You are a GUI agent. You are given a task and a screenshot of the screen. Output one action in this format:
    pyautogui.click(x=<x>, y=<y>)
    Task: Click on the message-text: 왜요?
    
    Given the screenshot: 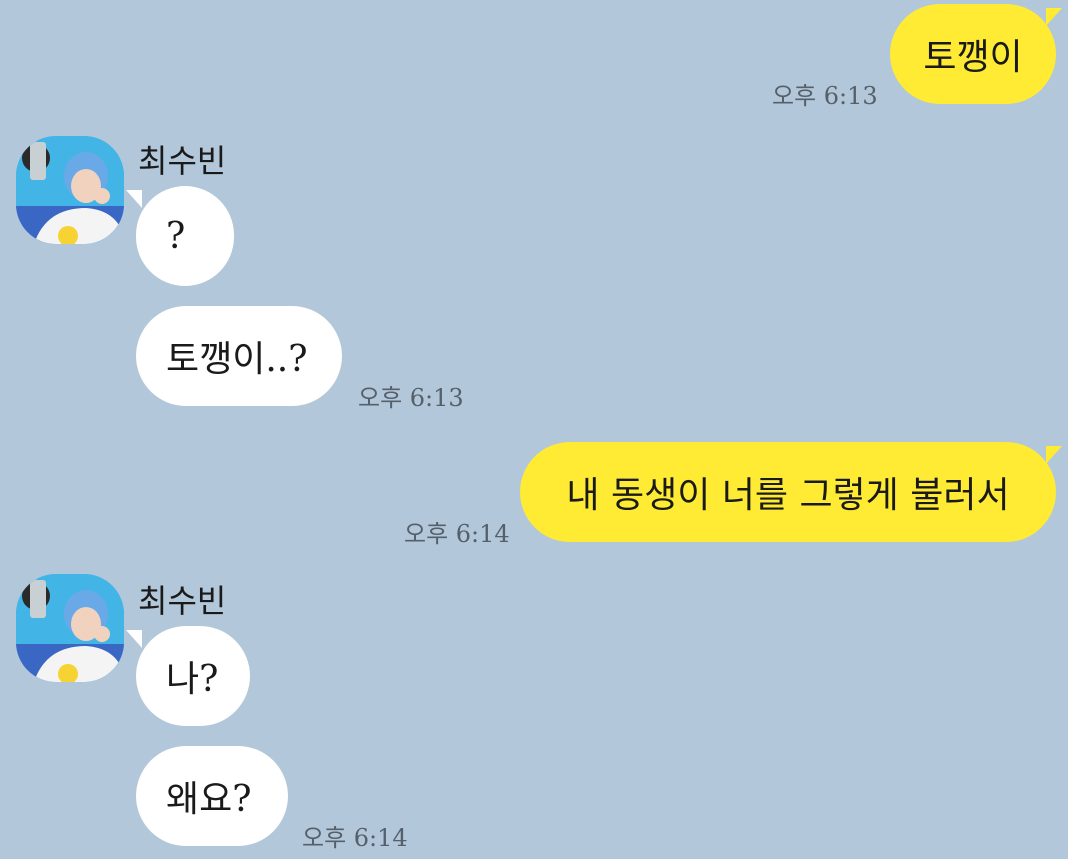 What is the action you would take?
    pyautogui.click(x=209, y=799)
    